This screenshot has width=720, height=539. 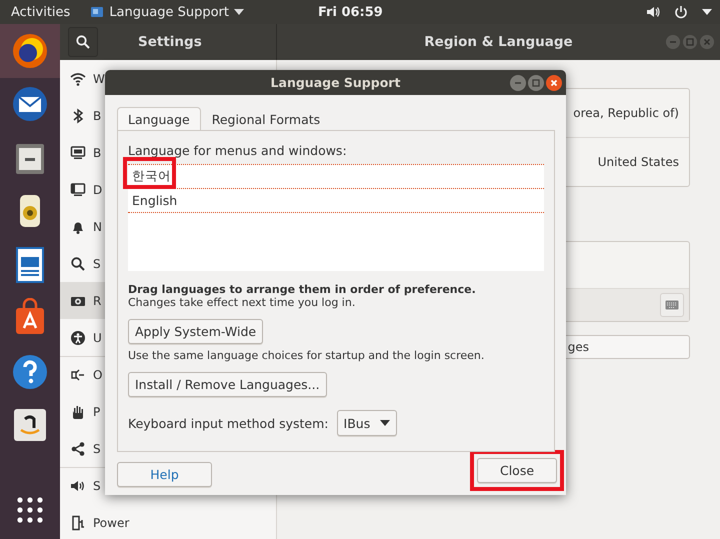 What do you see at coordinates (242, 302) in the screenshot?
I see `drag-note: Changes take effect next time you log in.` at bounding box center [242, 302].